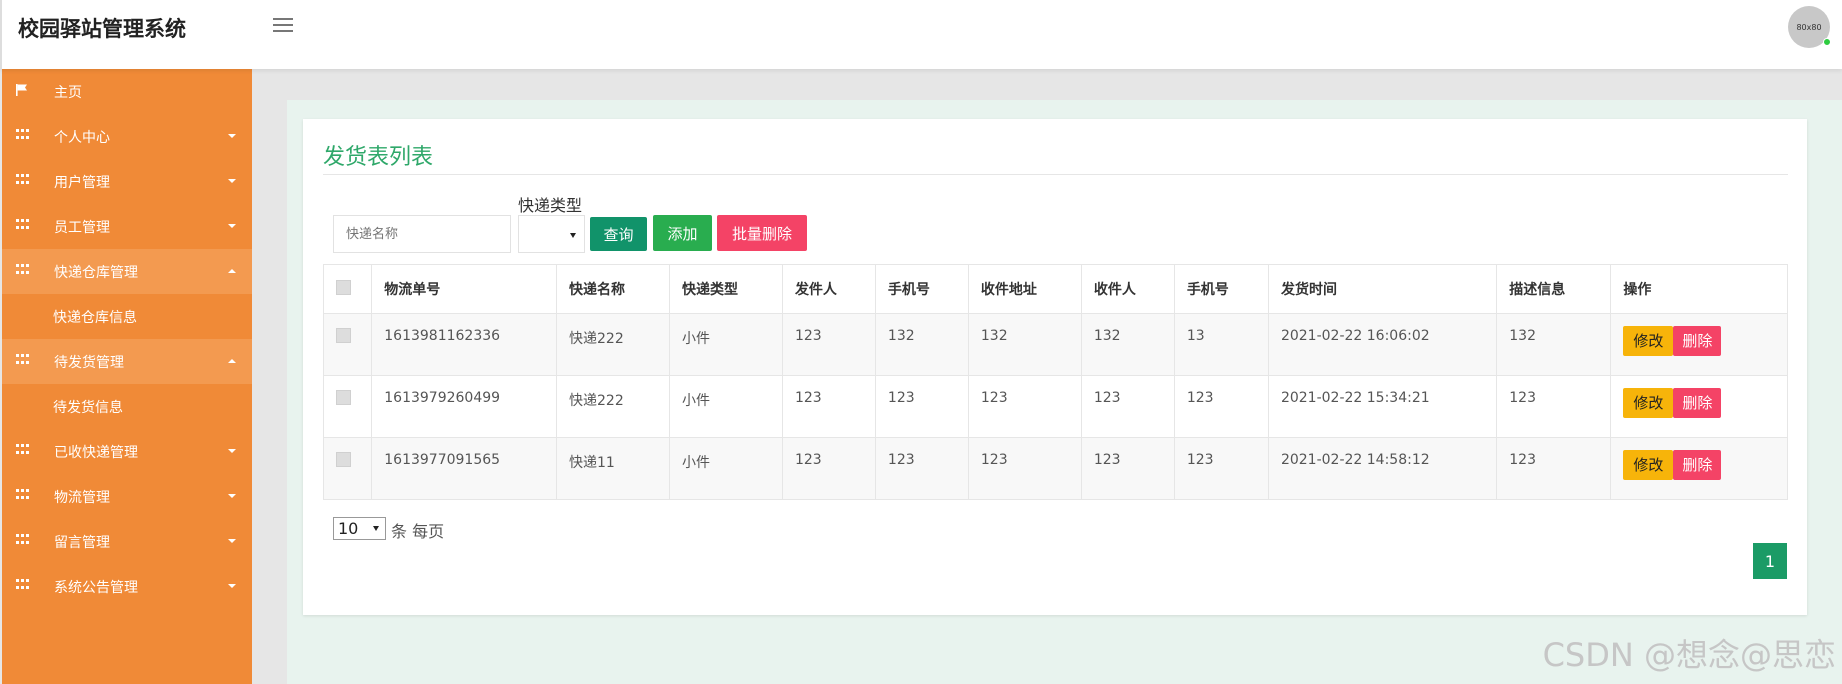 The image size is (1842, 684). What do you see at coordinates (82, 137) in the screenshot?
I see `sidebar-item-label: 个人中心` at bounding box center [82, 137].